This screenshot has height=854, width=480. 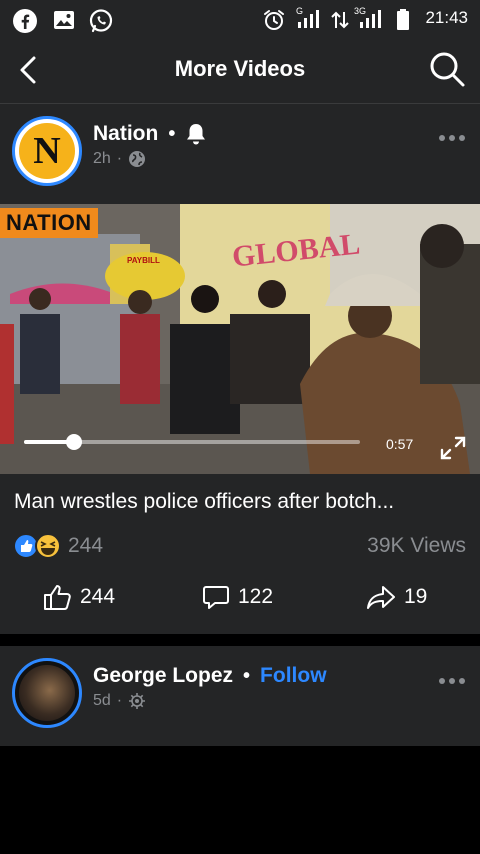 I want to click on follow-button: Follow, so click(x=293, y=676).